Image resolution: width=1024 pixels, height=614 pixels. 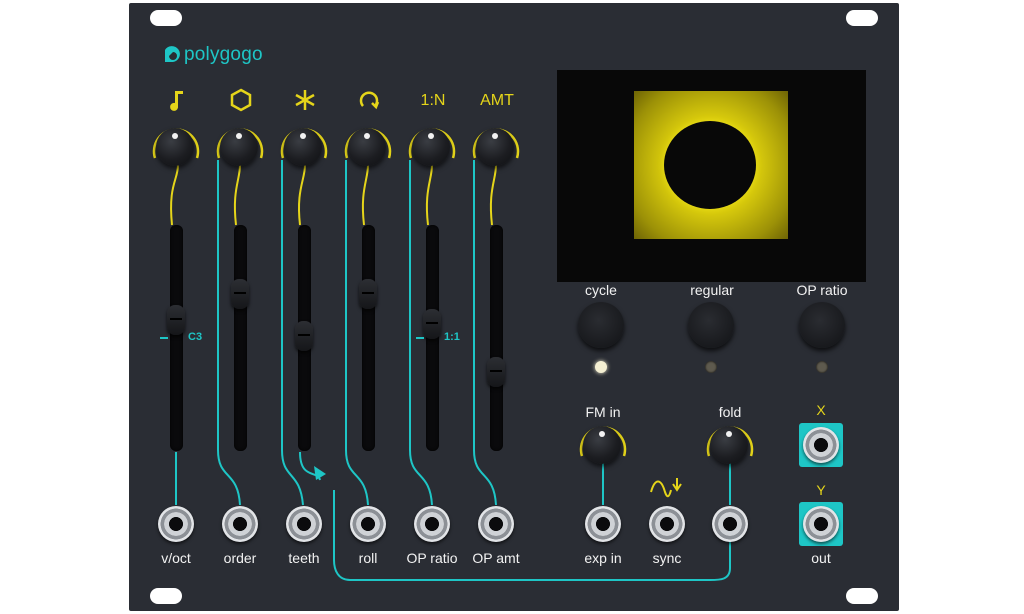 I want to click on order-jack, so click(x=240, y=524).